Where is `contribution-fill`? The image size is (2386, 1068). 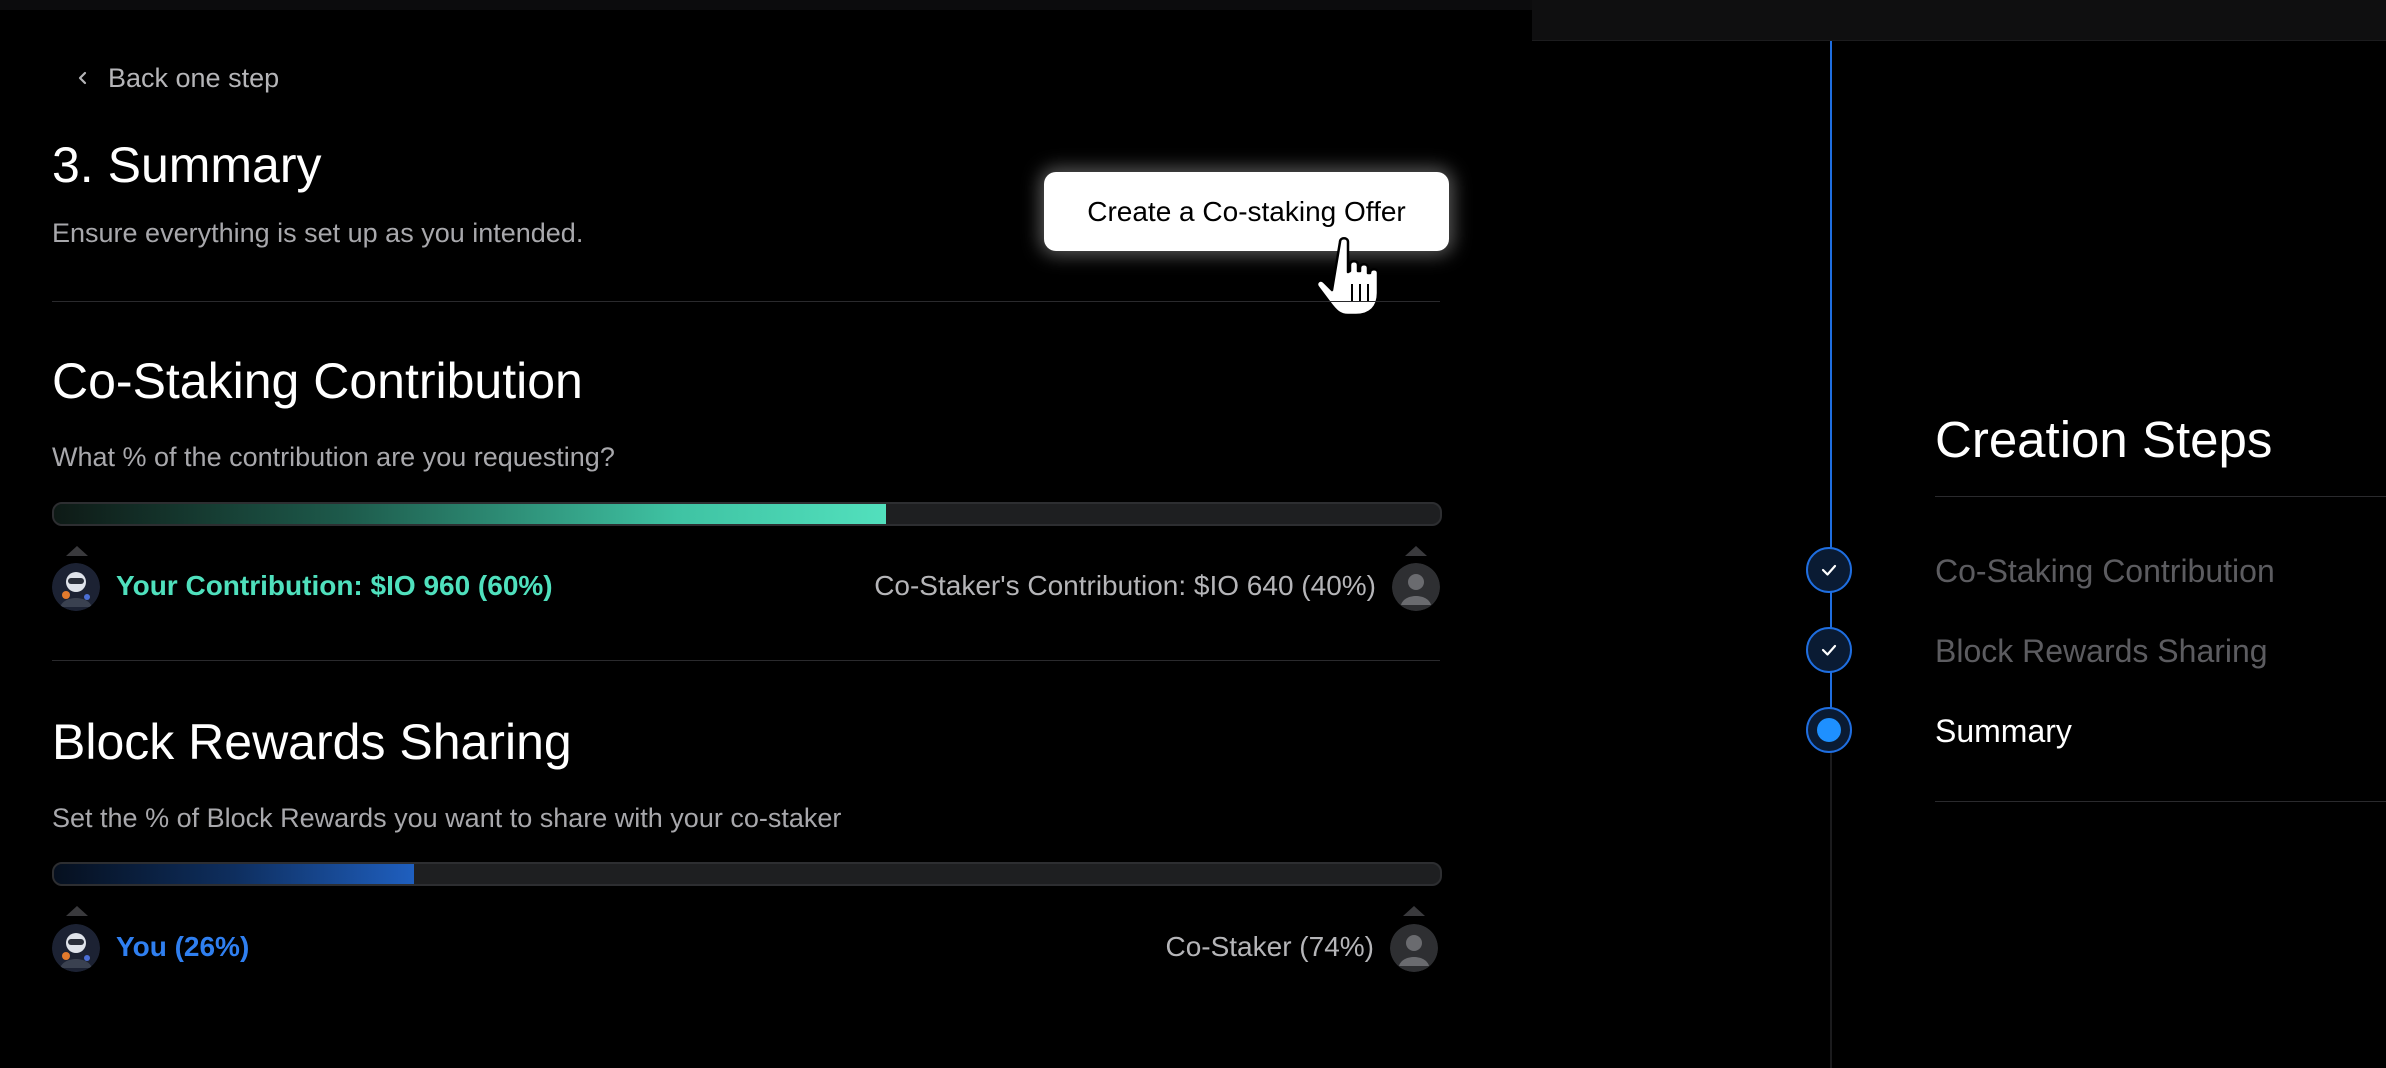
contribution-fill is located at coordinates (470, 514).